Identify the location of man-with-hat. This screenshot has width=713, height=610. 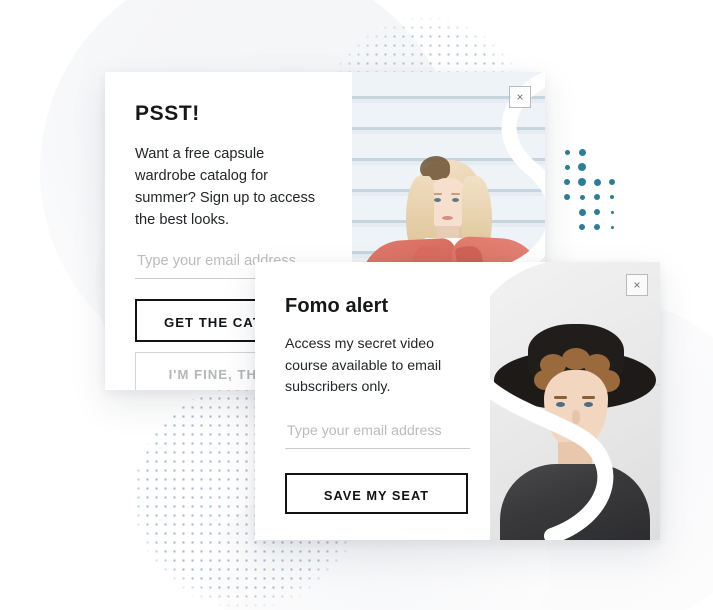
(575, 427).